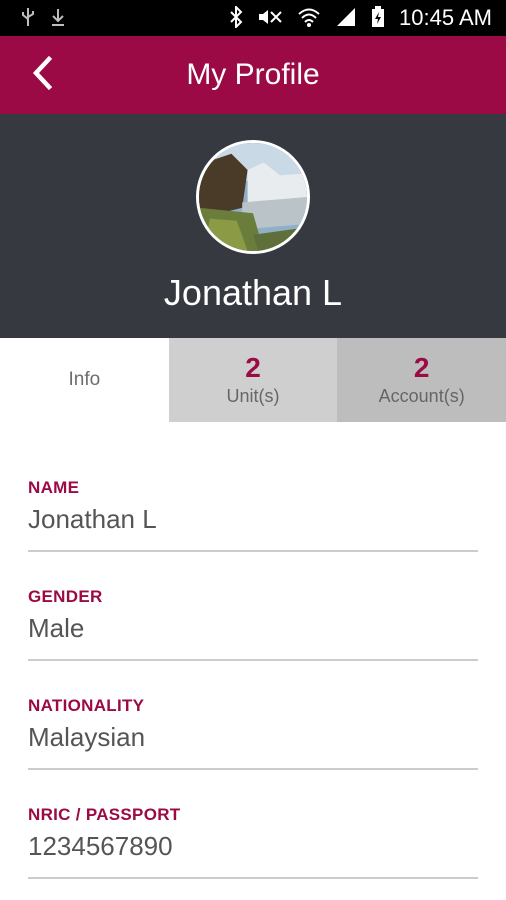 This screenshot has height=900, width=506. I want to click on field-value: Jonathan L, so click(92, 519).